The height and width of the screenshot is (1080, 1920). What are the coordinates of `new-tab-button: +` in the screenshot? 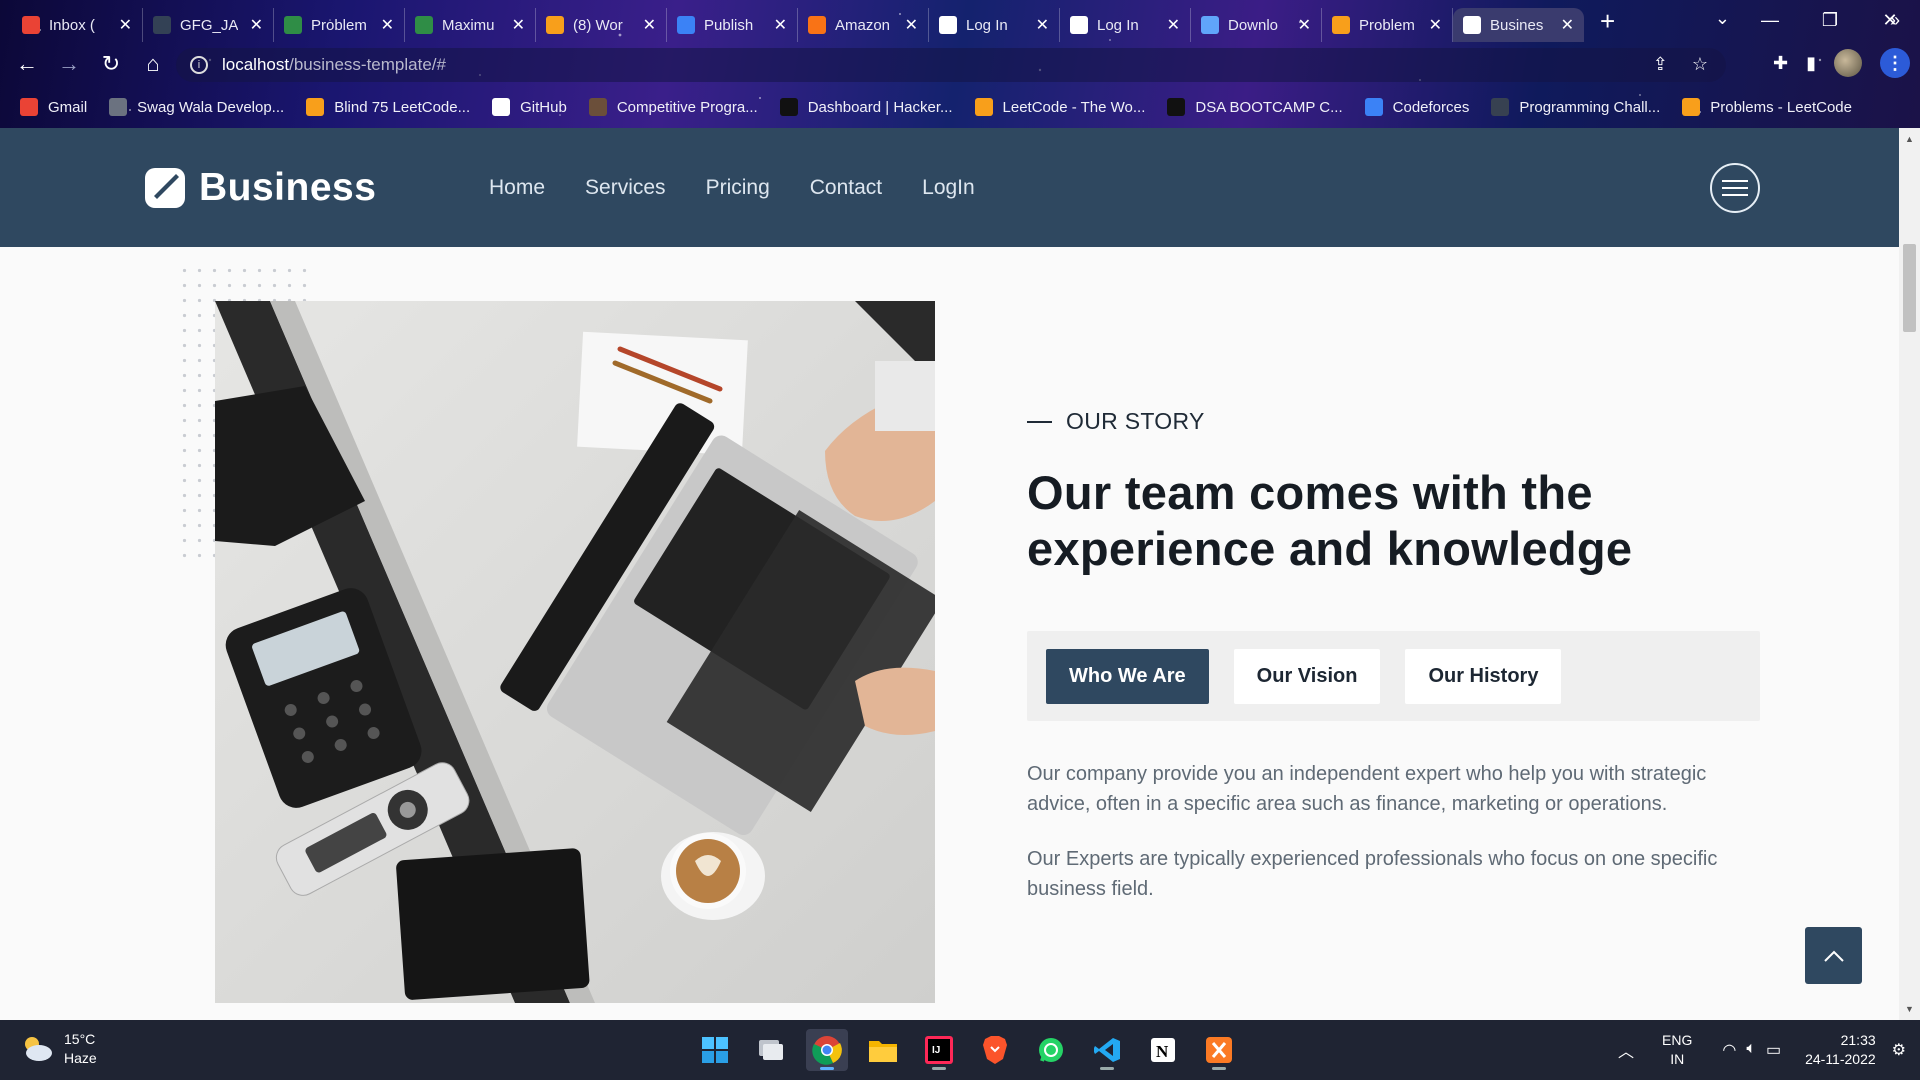 It's located at (1607, 21).